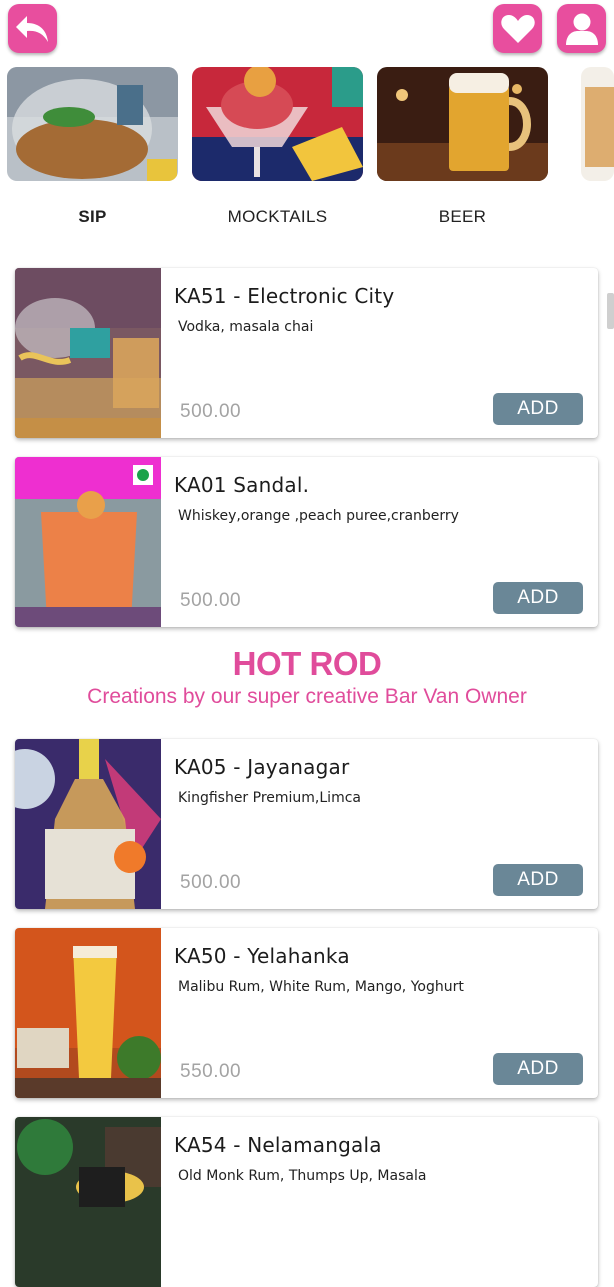 This screenshot has width=614, height=1287. I want to click on category-tab-beer: BEER, so click(462, 217).